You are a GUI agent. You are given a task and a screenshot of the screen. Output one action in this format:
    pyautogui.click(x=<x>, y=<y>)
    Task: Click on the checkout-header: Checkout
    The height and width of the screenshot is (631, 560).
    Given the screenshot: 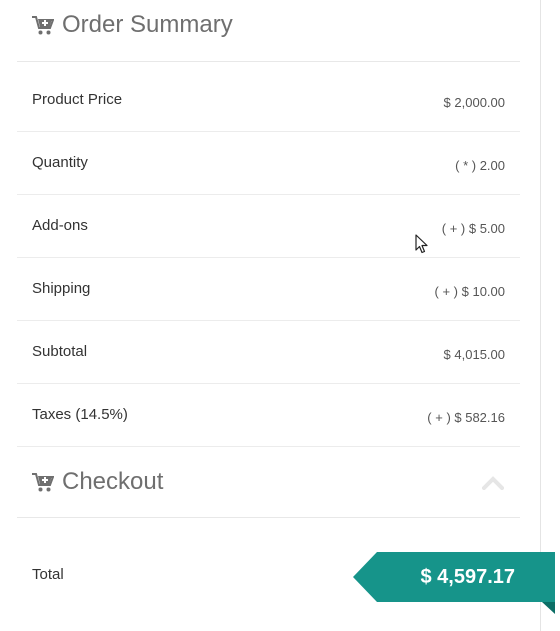 What is the action you would take?
    pyautogui.click(x=268, y=482)
    